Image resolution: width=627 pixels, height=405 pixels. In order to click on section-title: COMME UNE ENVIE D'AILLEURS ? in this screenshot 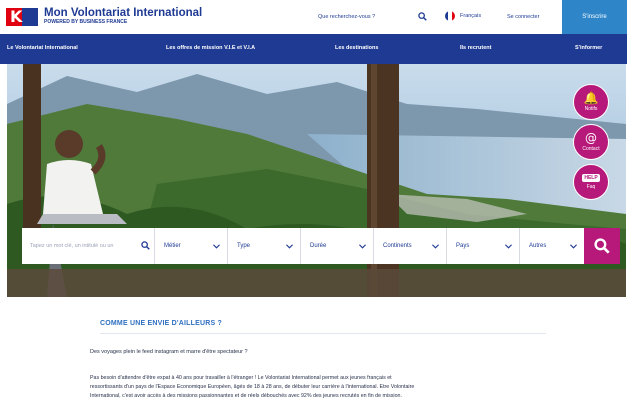, I will do `click(161, 323)`.